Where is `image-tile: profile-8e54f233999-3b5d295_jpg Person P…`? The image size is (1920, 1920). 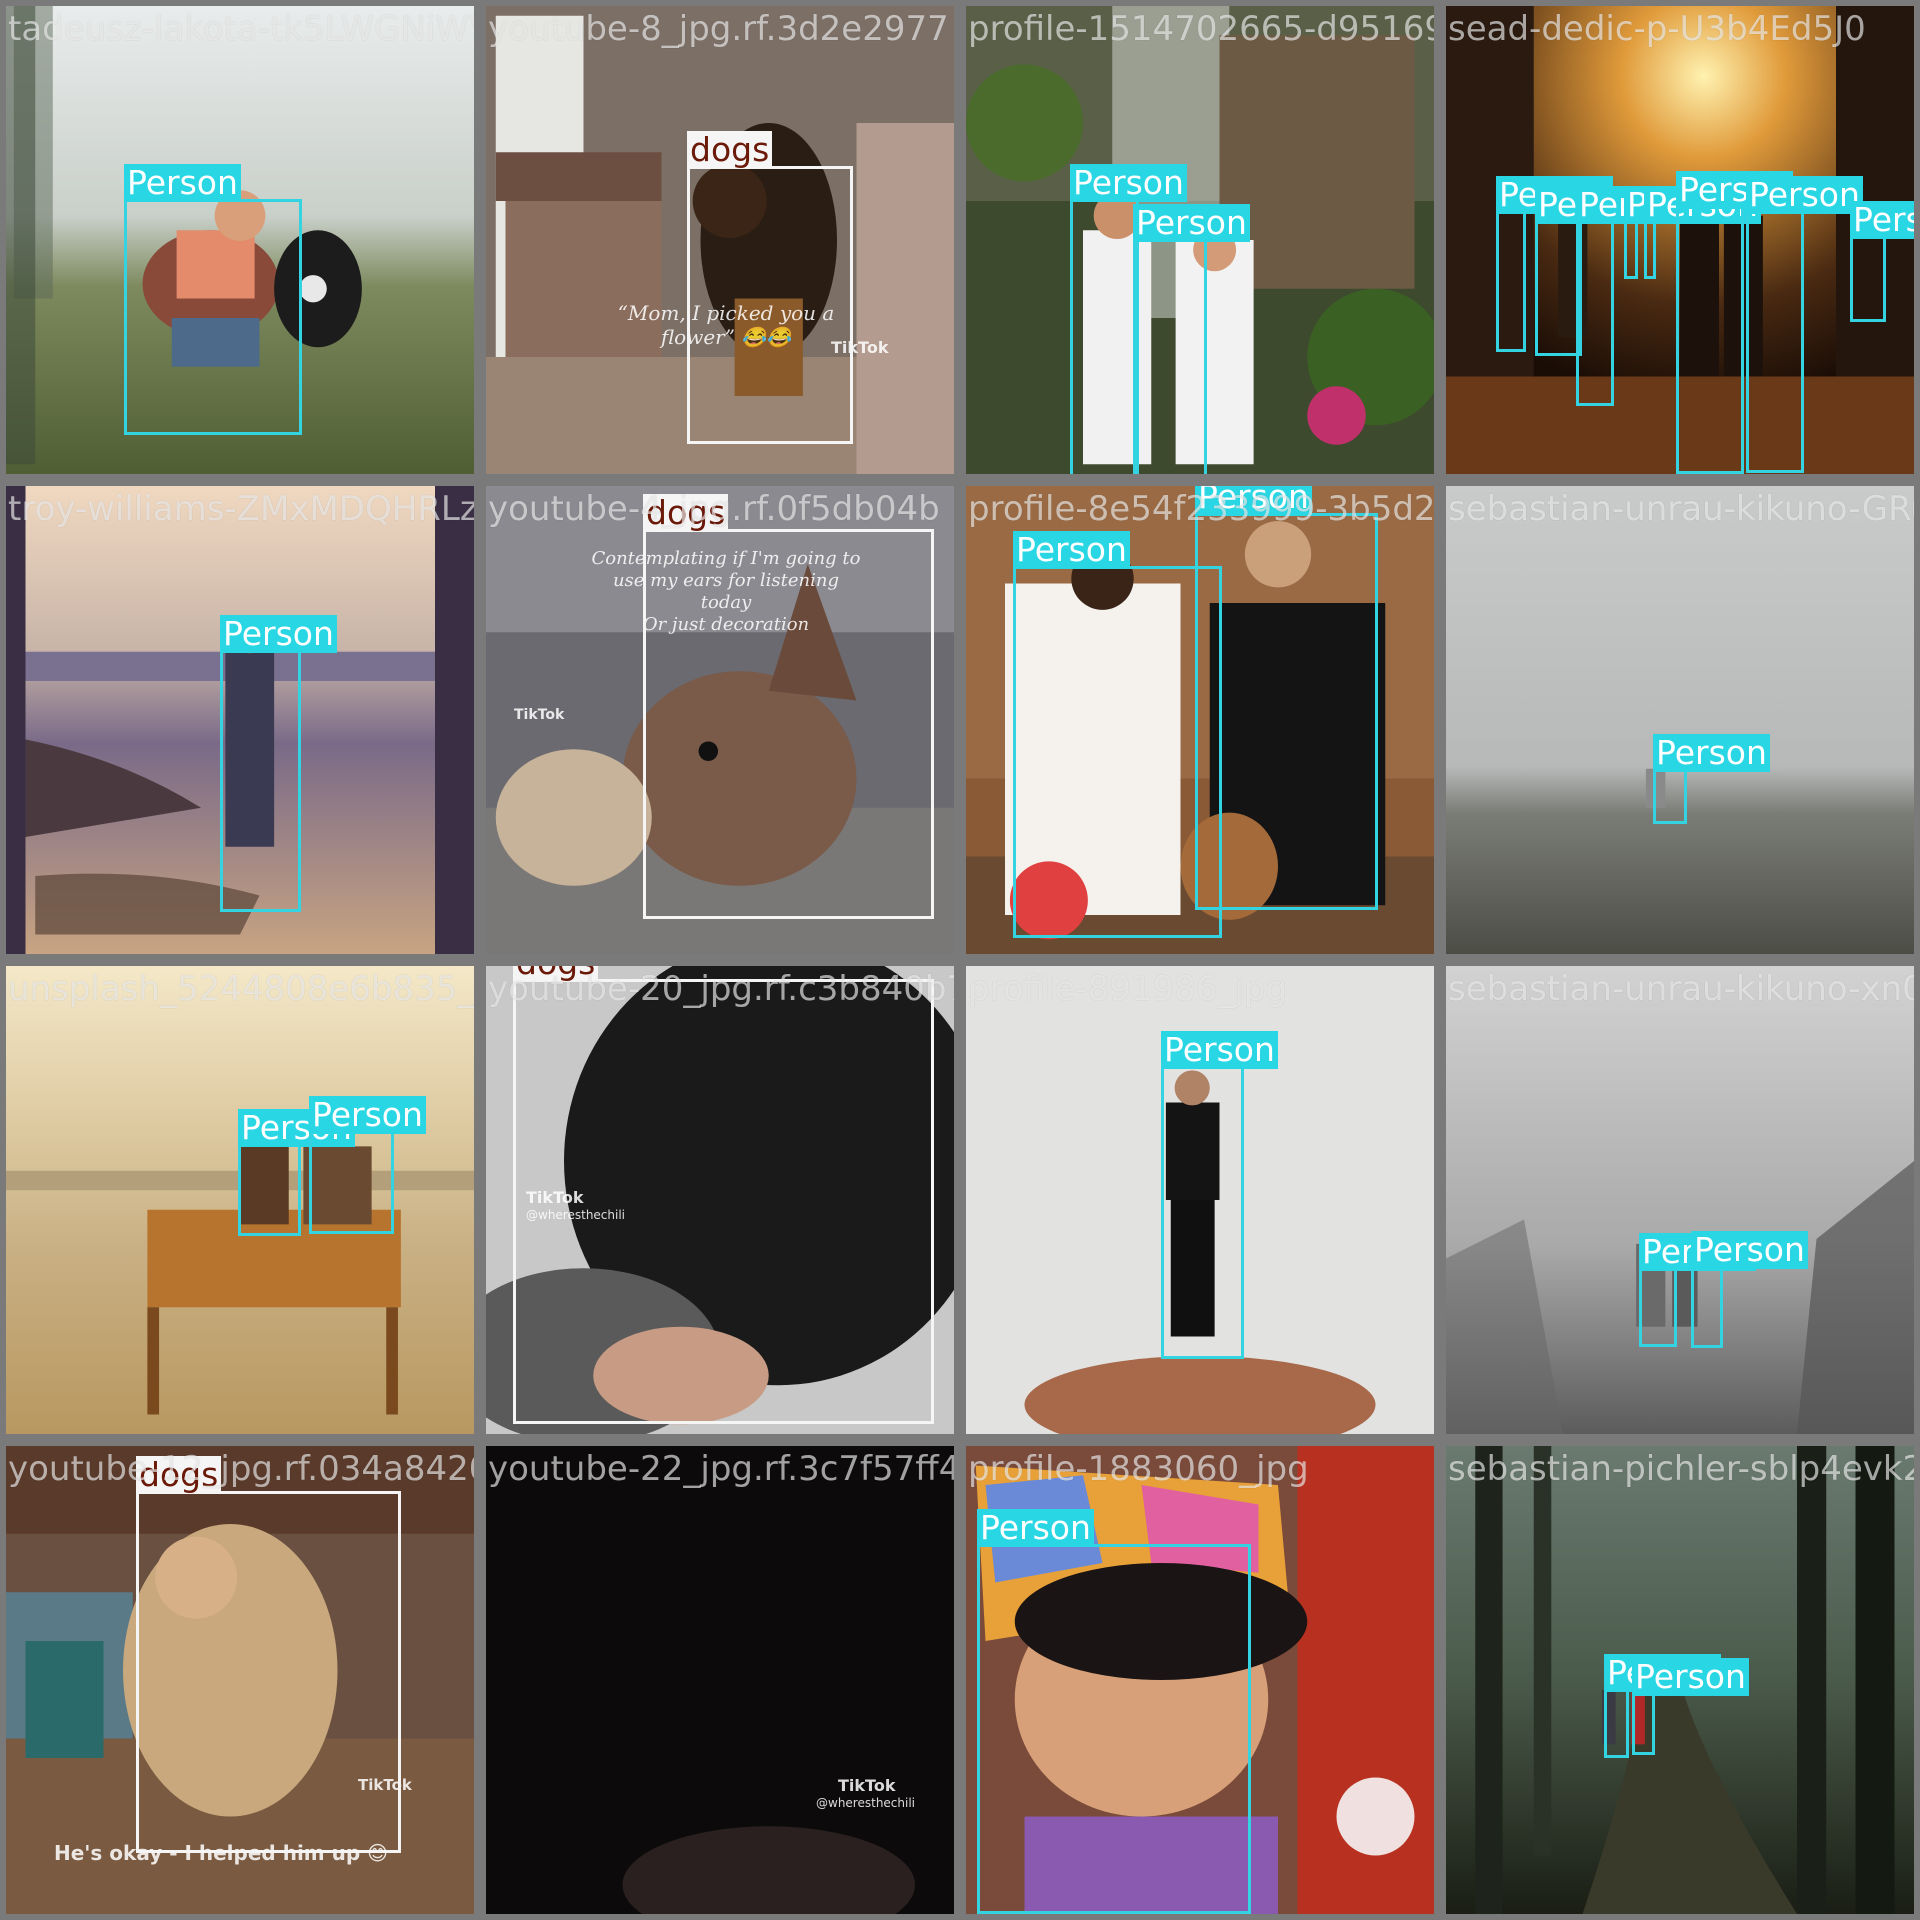 image-tile: profile-8e54f233999-3b5d295_jpg Person P… is located at coordinates (1200, 720).